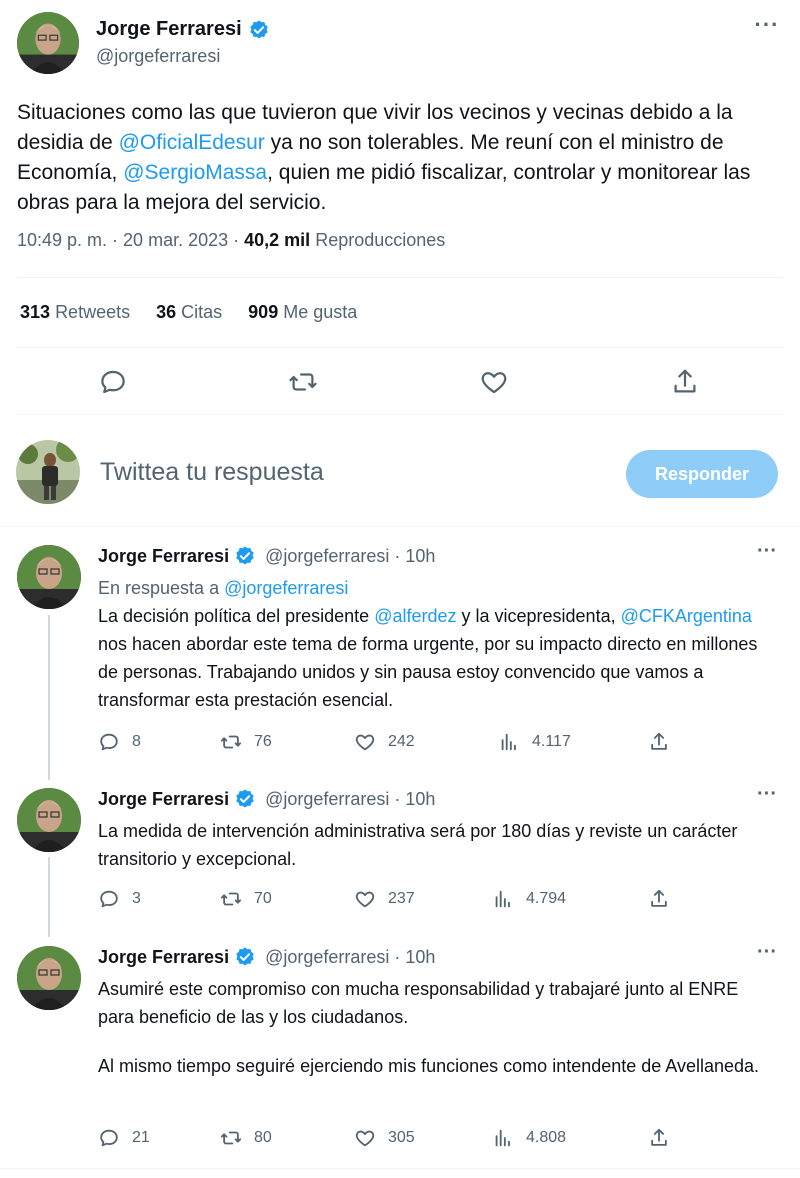  What do you see at coordinates (702, 474) in the screenshot?
I see `reply-button: Responder` at bounding box center [702, 474].